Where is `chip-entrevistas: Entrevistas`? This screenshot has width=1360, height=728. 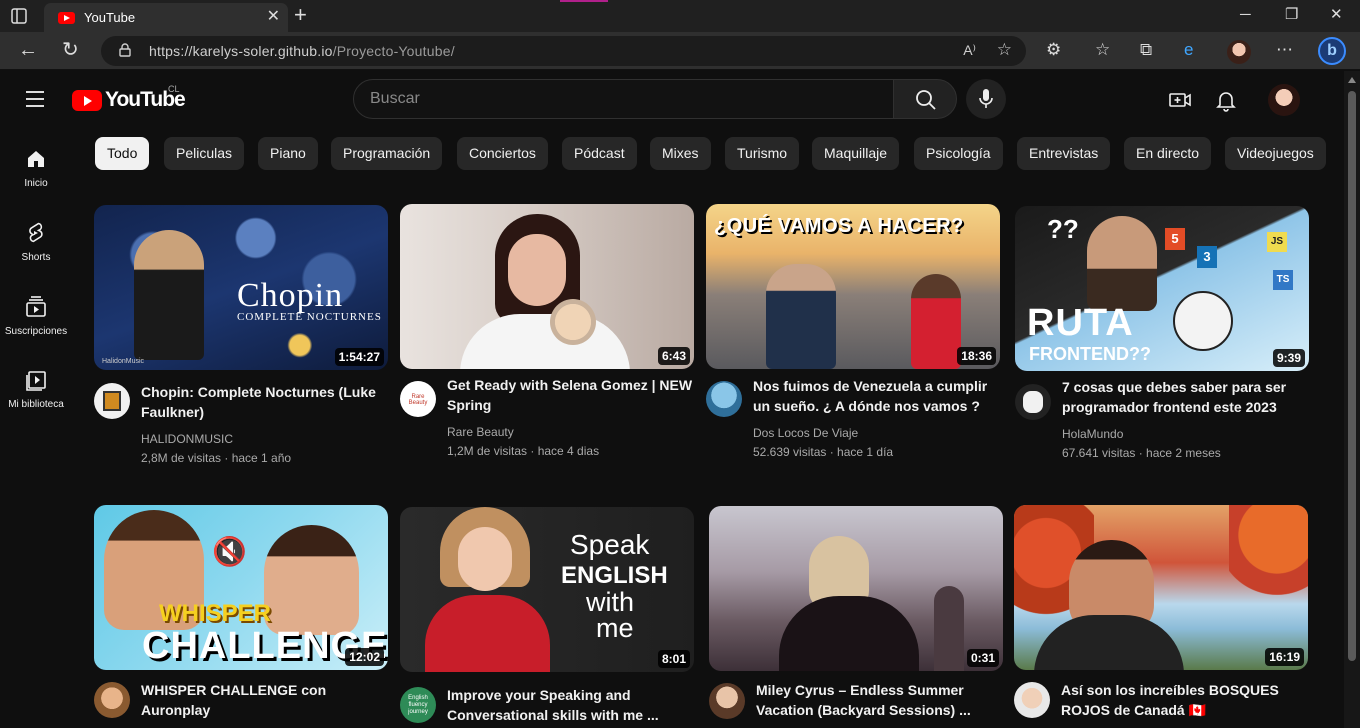
chip-entrevistas: Entrevistas is located at coordinates (1064, 153).